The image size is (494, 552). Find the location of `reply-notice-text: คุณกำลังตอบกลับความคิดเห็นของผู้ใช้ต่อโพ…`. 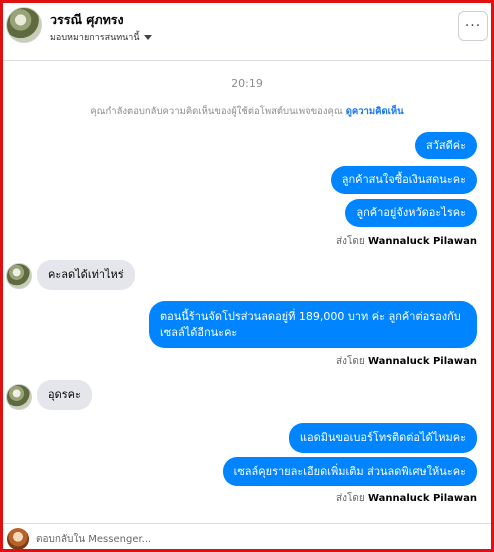

reply-notice-text: คุณกำลังตอบกลับความคิดเห็นของผู้ใช้ต่อโพ… is located at coordinates (216, 111).